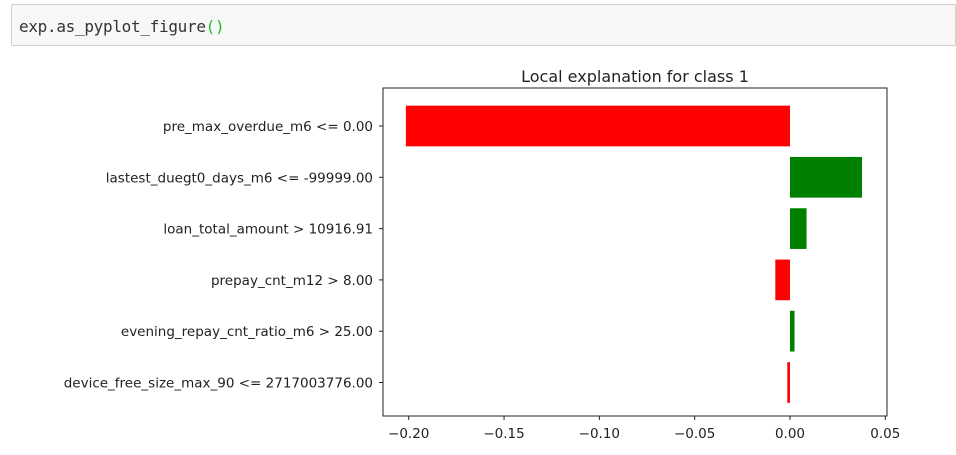 The width and height of the screenshot is (956, 455). Describe the element at coordinates (885, 434) in the screenshot. I see `xtick-label: 0.05` at that location.